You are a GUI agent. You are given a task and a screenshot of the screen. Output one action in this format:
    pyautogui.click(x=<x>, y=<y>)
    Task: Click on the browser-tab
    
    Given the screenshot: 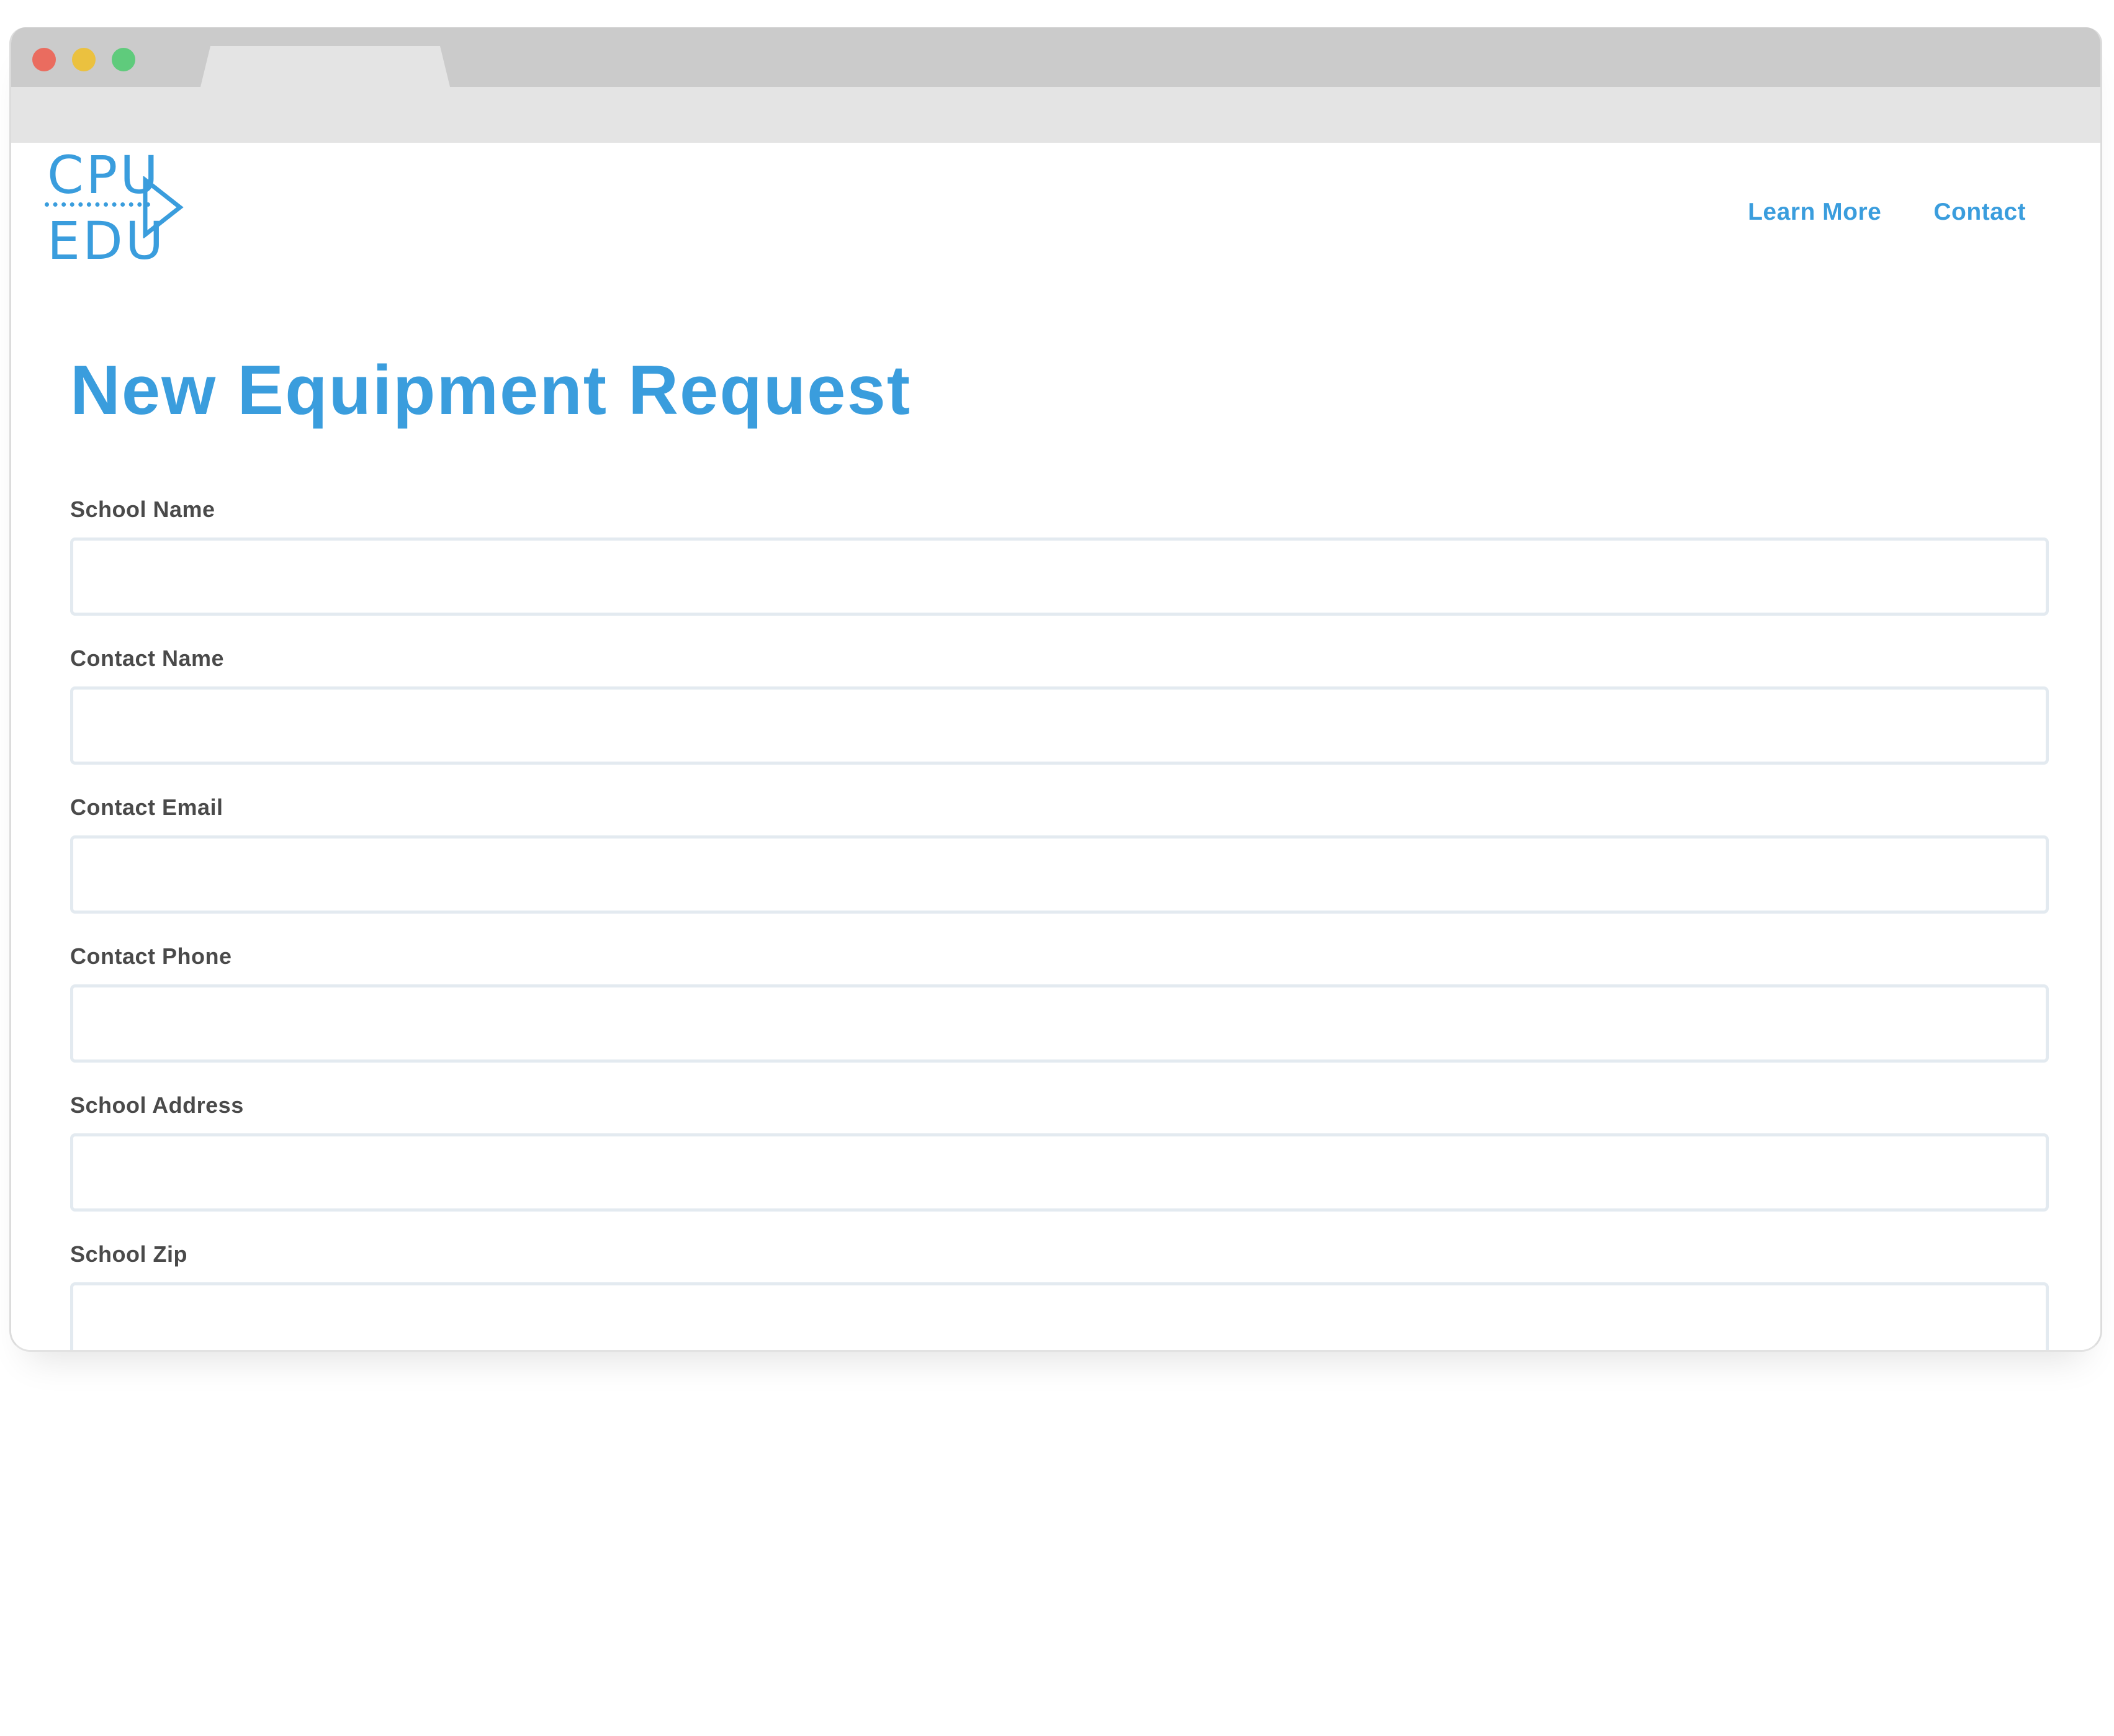 What is the action you would take?
    pyautogui.click(x=325, y=66)
    